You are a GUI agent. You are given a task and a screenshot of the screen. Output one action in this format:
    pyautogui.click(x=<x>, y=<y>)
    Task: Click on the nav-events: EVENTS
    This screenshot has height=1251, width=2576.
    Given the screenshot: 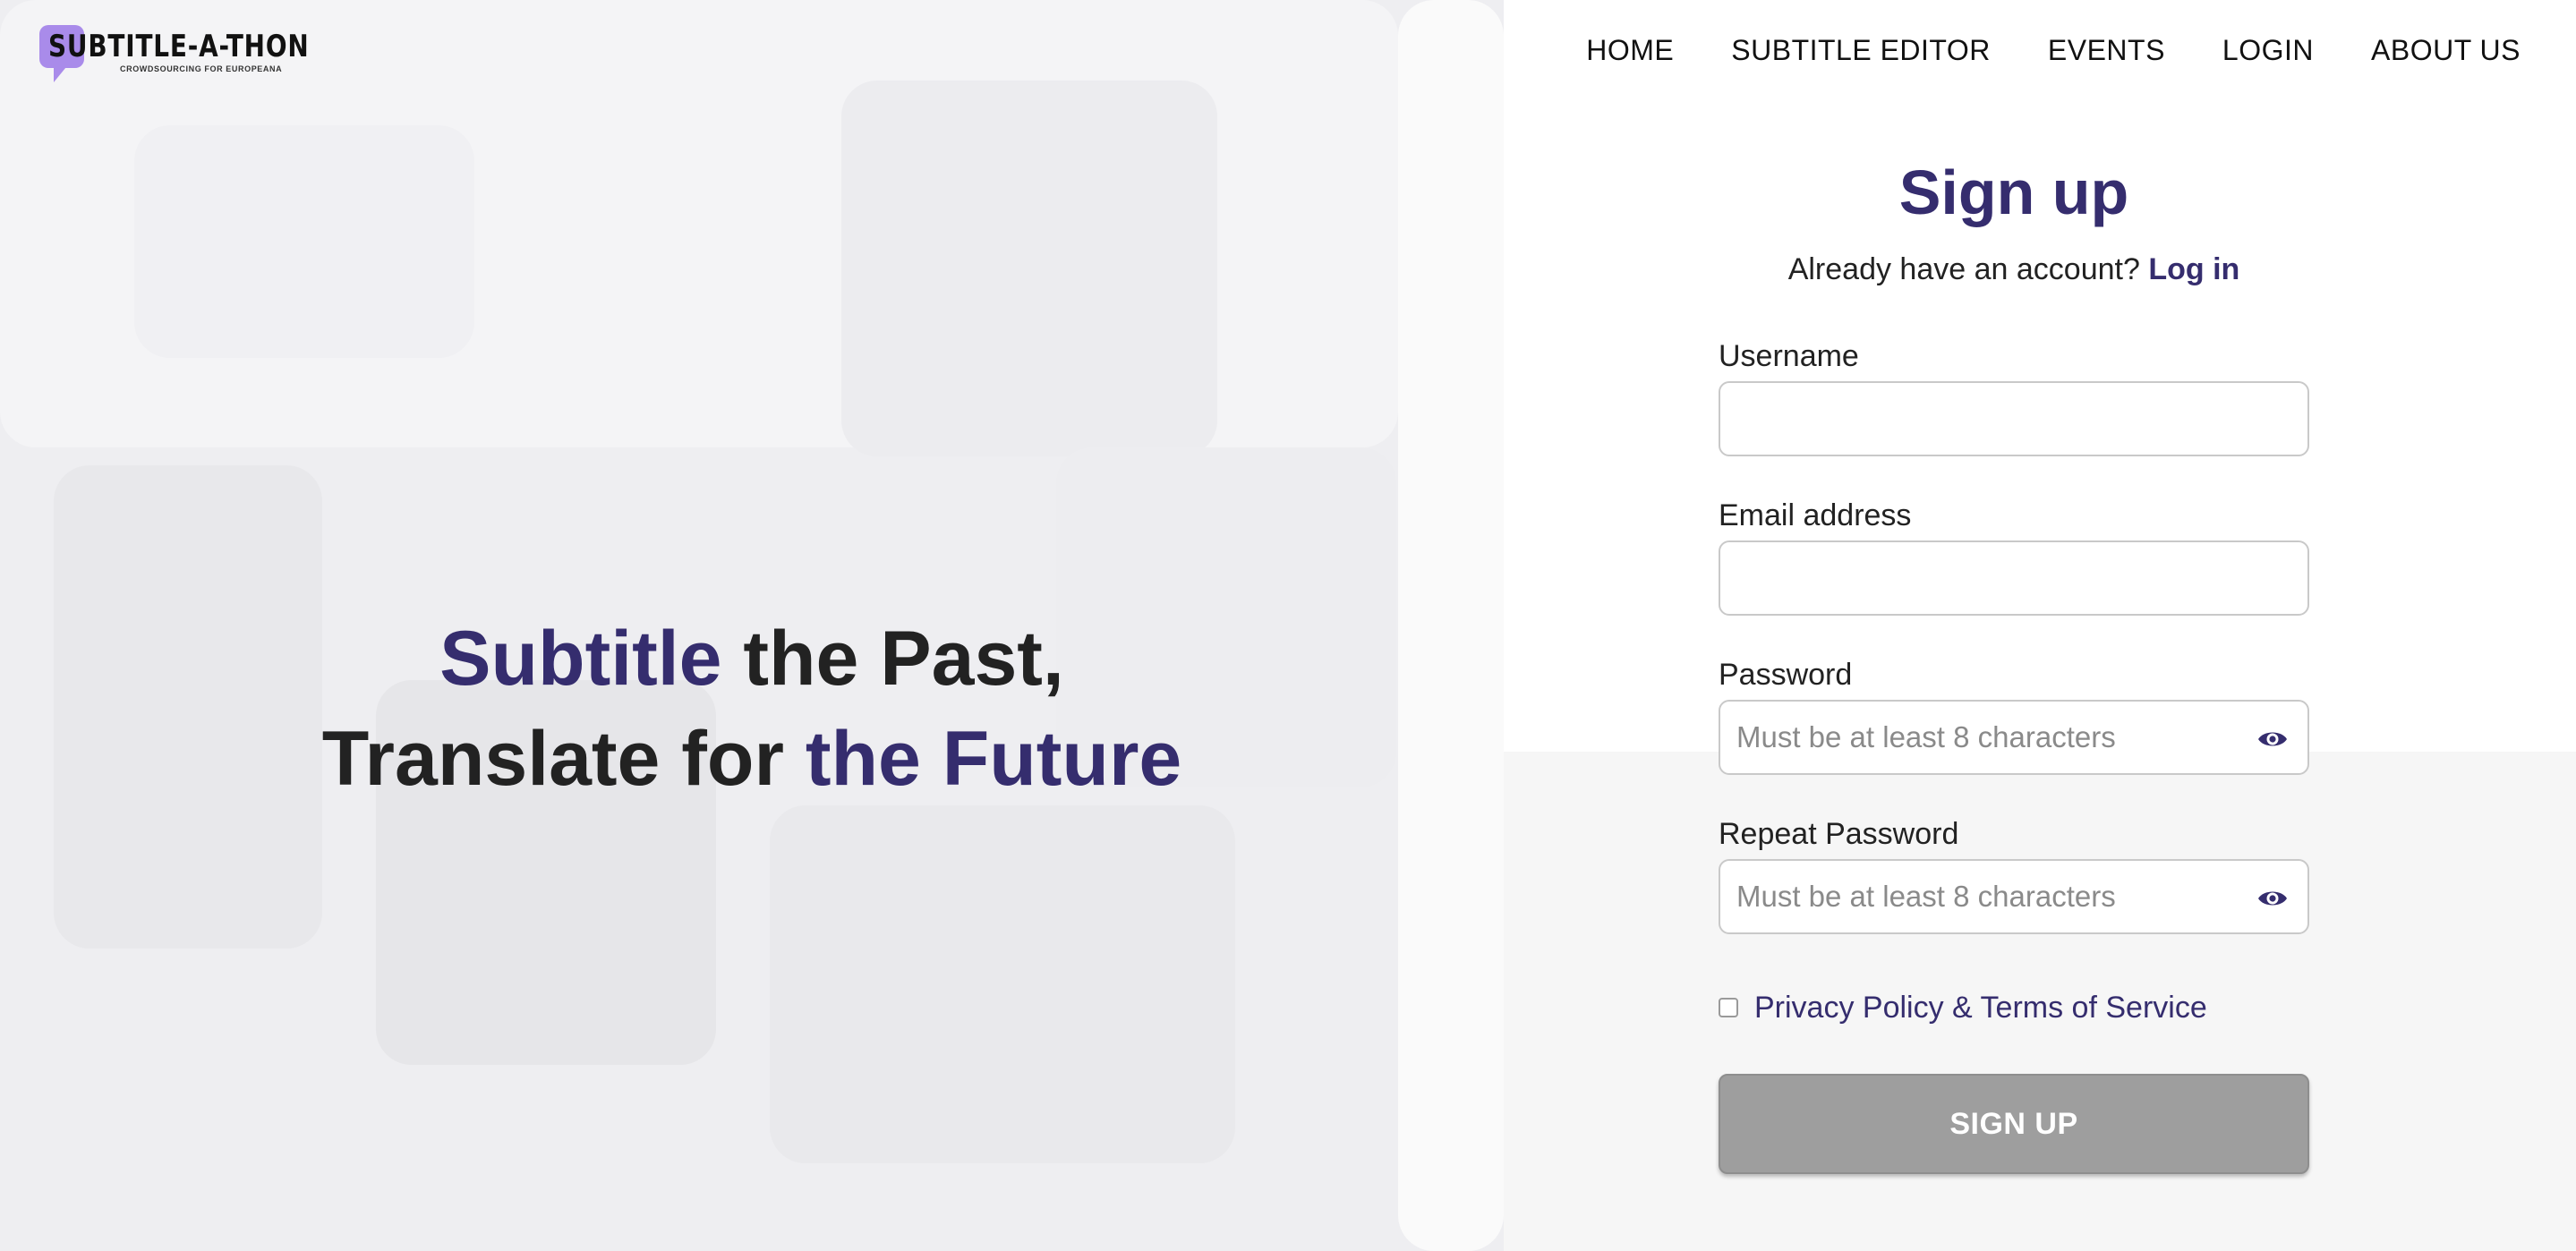 What is the action you would take?
    pyautogui.click(x=2106, y=50)
    